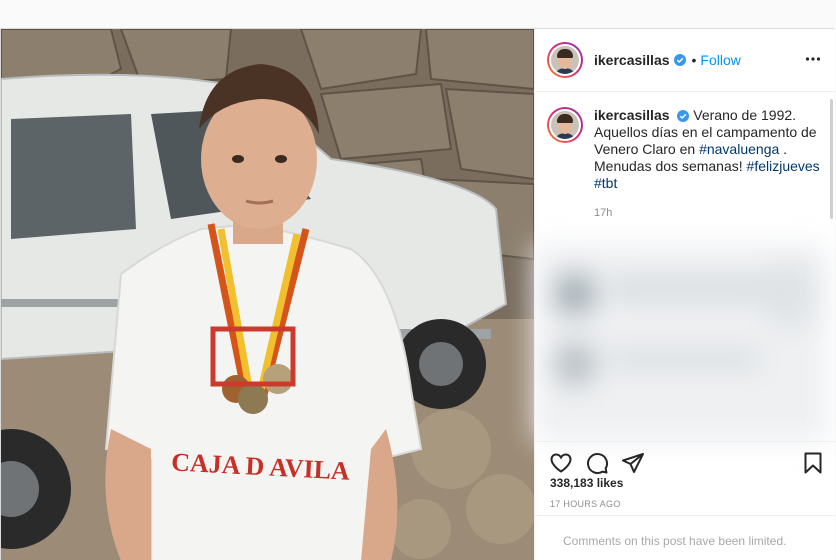 This screenshot has width=836, height=560. Describe the element at coordinates (681, 343) in the screenshot. I see `blurred-comments-area` at that location.